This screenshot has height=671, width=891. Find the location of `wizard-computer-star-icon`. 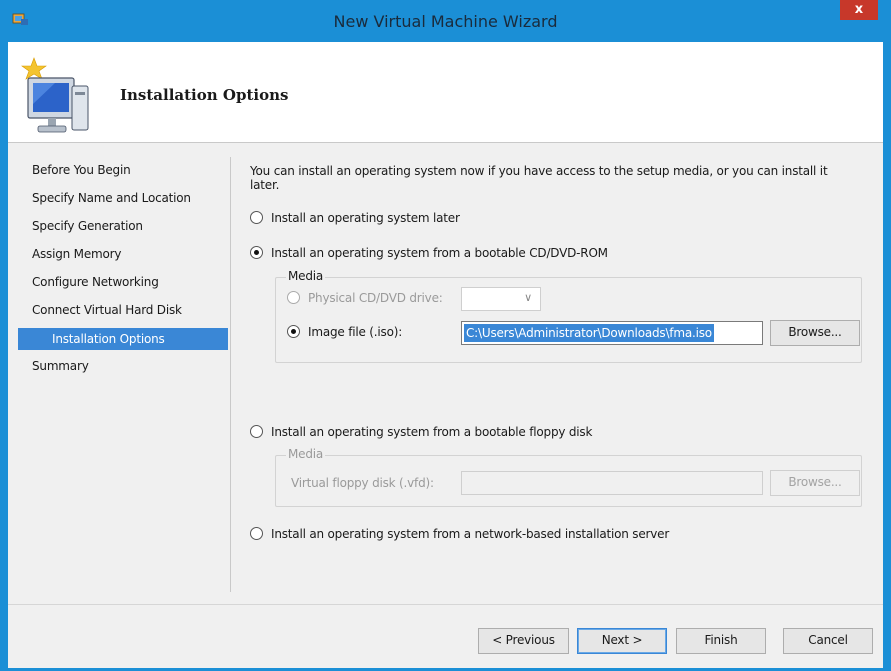

wizard-computer-star-icon is located at coordinates (55, 95).